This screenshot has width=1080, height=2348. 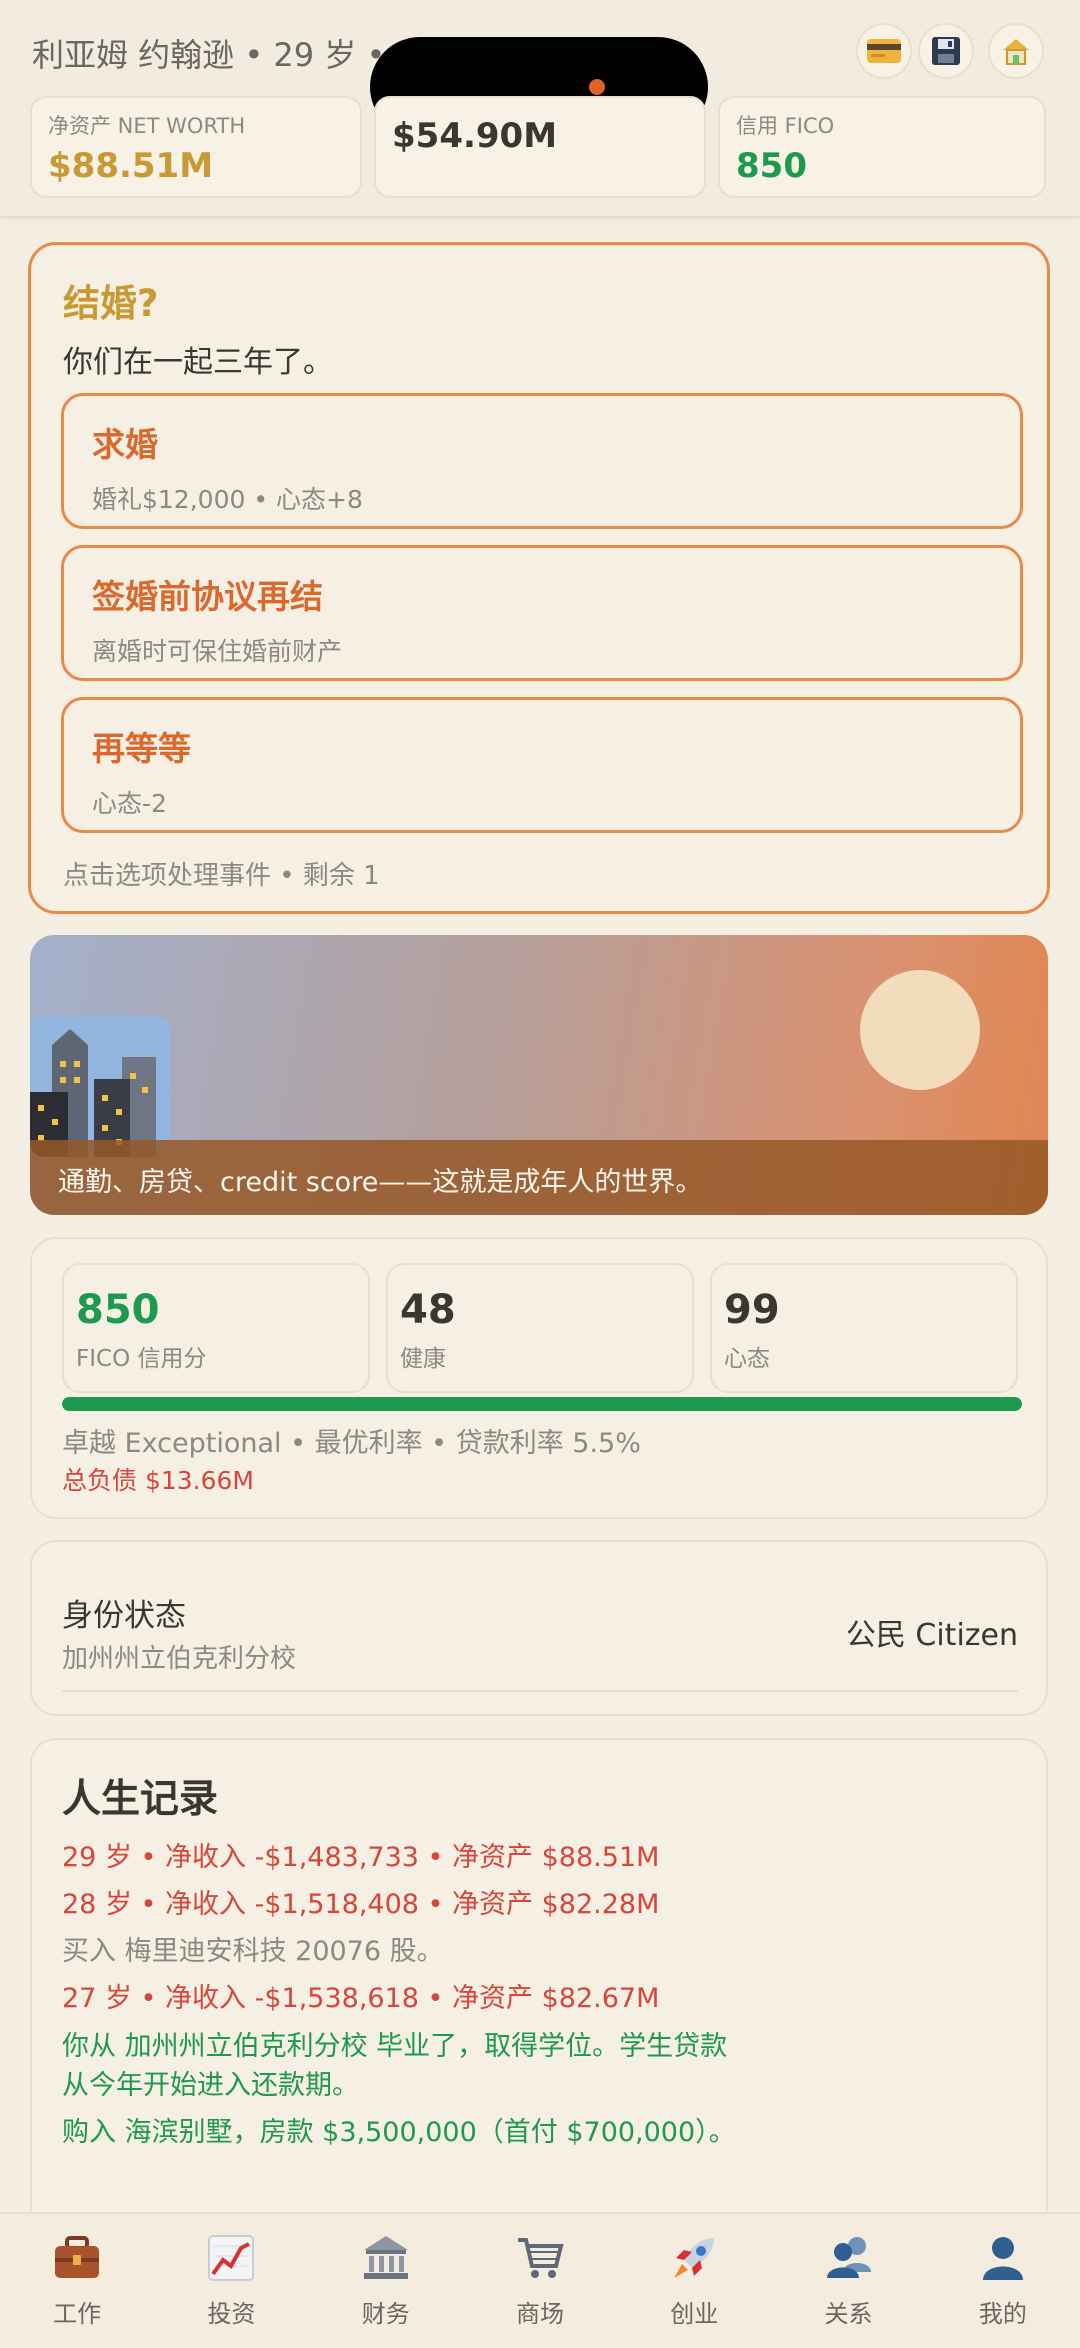 I want to click on fico-value: 850, so click(x=118, y=1310).